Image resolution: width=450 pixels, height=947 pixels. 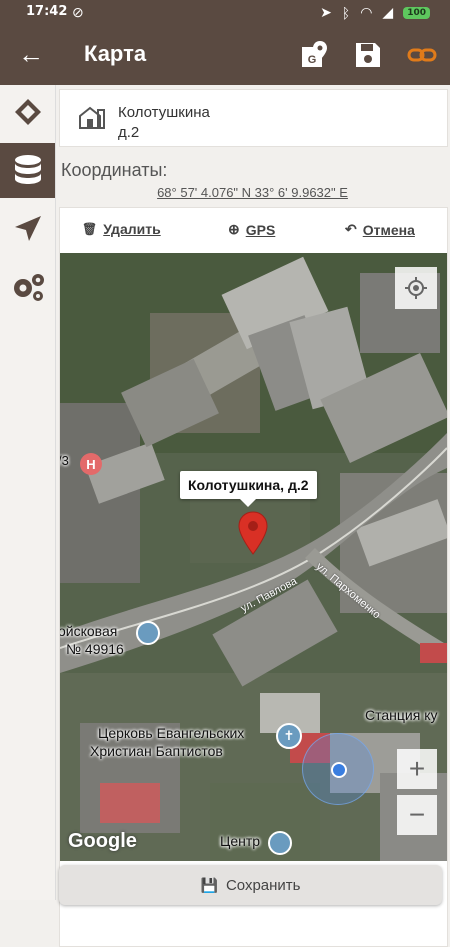 I want to click on coordinates-label: Координаты:, so click(x=114, y=170).